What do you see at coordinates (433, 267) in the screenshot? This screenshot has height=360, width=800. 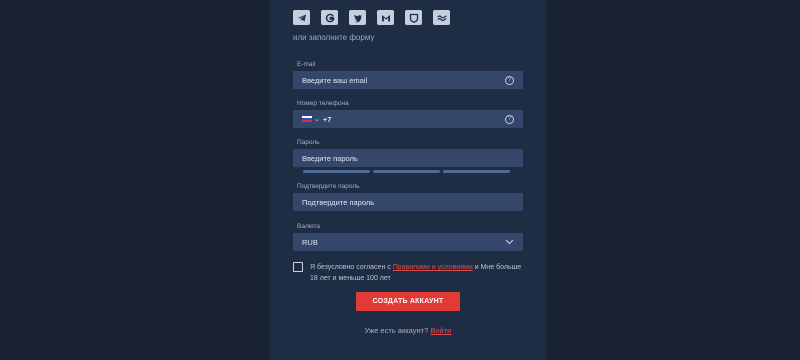 I see `terms-link: Правилами и условиями` at bounding box center [433, 267].